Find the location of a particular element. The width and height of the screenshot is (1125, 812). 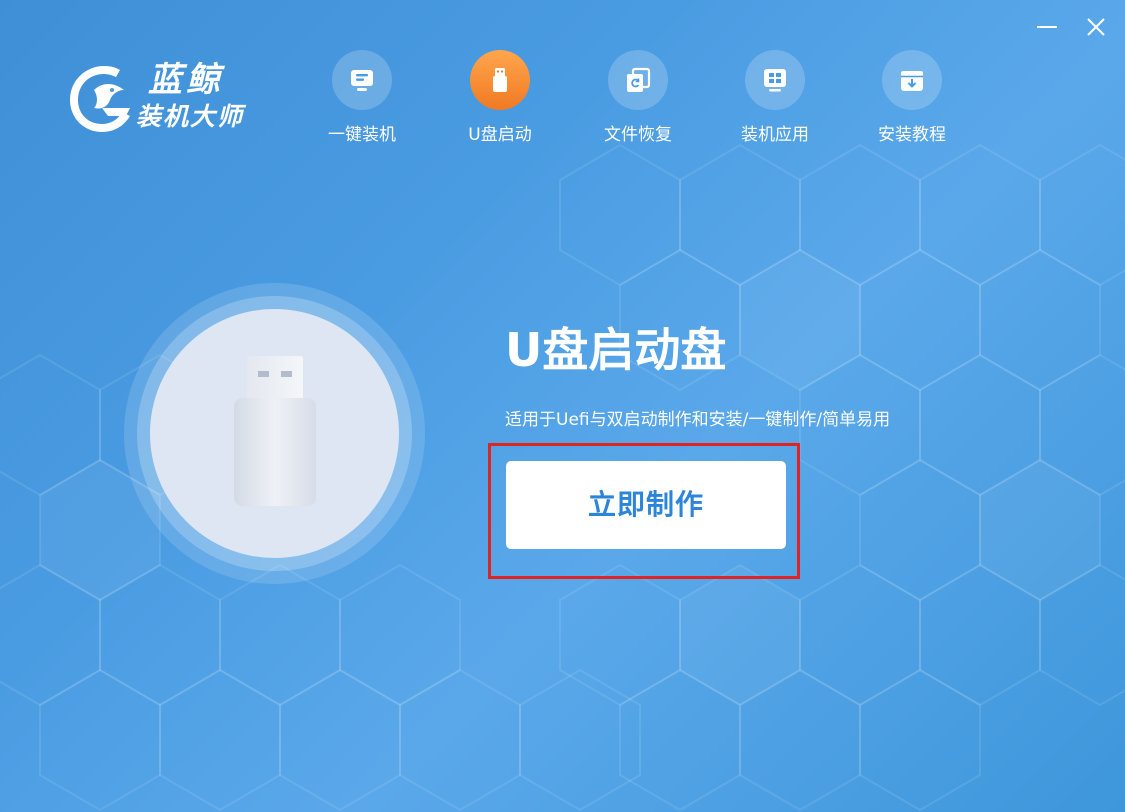

minimize-button is located at coordinates (1047, 27).